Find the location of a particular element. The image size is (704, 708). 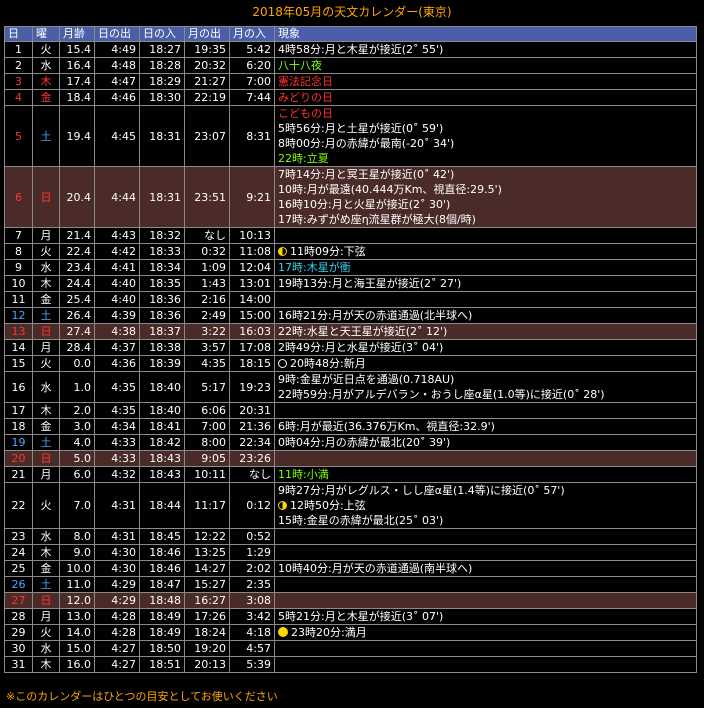

phenomenon-item: 23時20分:満月 is located at coordinates (485, 633).